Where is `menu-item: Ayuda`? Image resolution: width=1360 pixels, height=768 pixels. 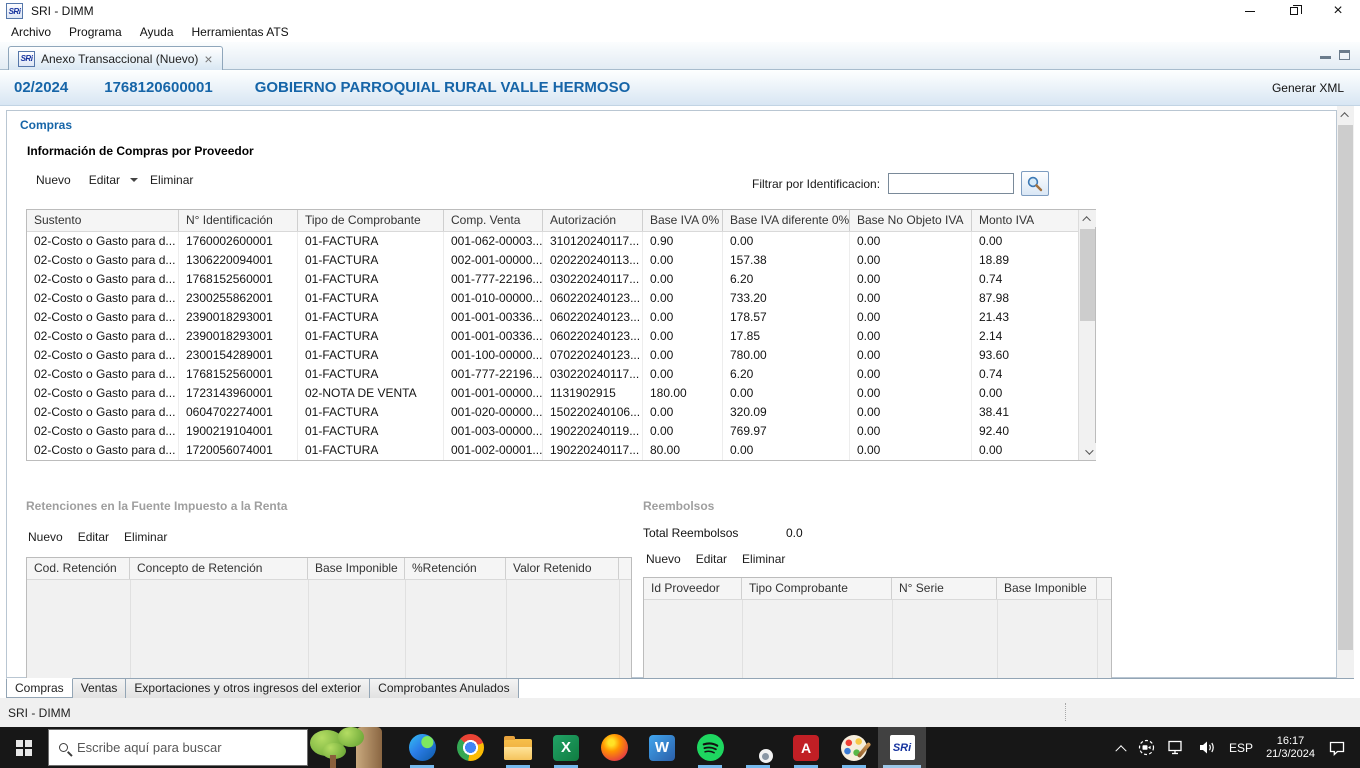
menu-item: Ayuda is located at coordinates (157, 32).